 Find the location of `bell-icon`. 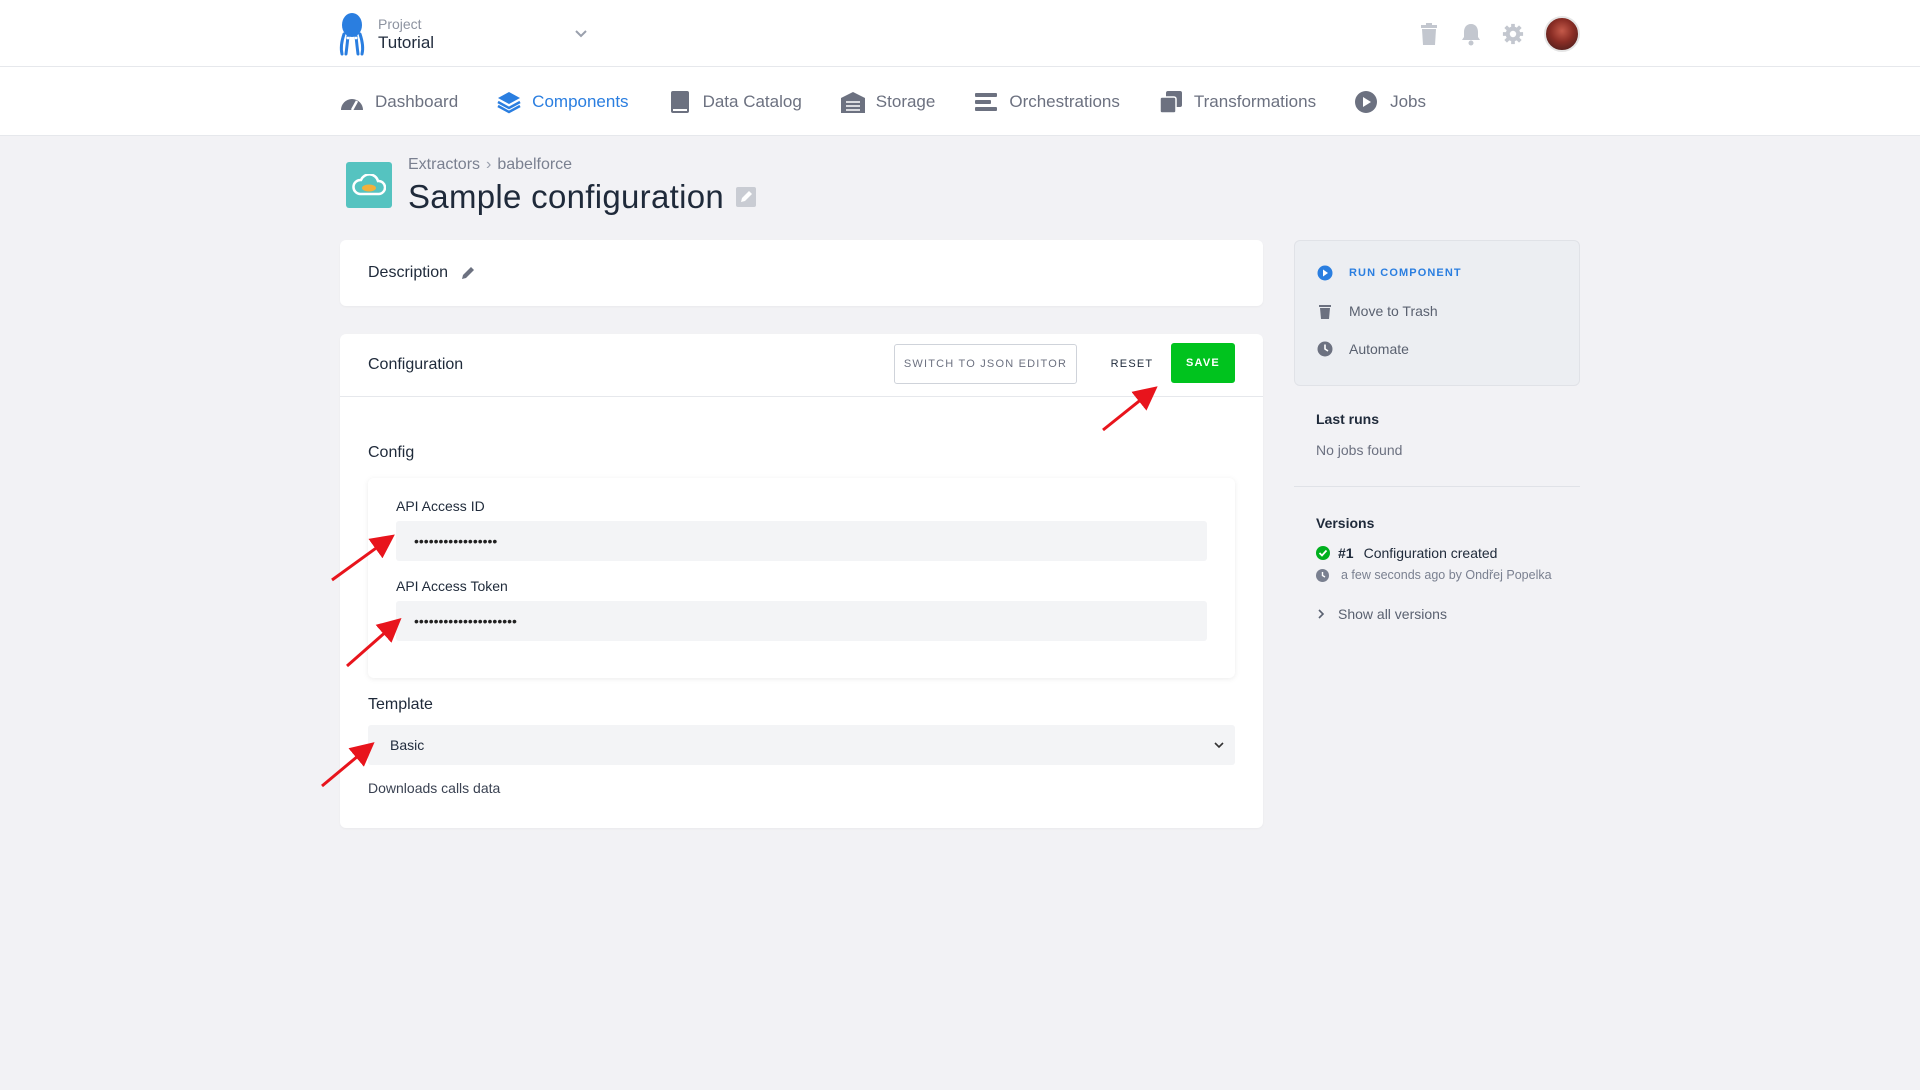

bell-icon is located at coordinates (1471, 34).